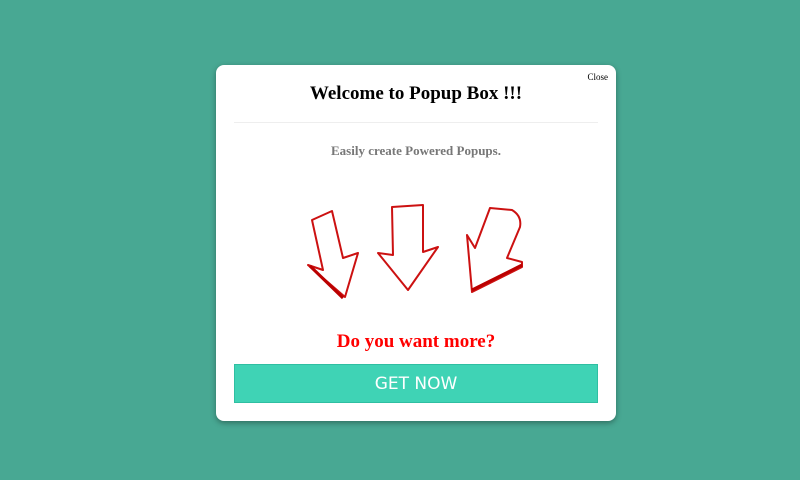  Describe the element at coordinates (416, 383) in the screenshot. I see `get-now-button: GET NOW` at that location.